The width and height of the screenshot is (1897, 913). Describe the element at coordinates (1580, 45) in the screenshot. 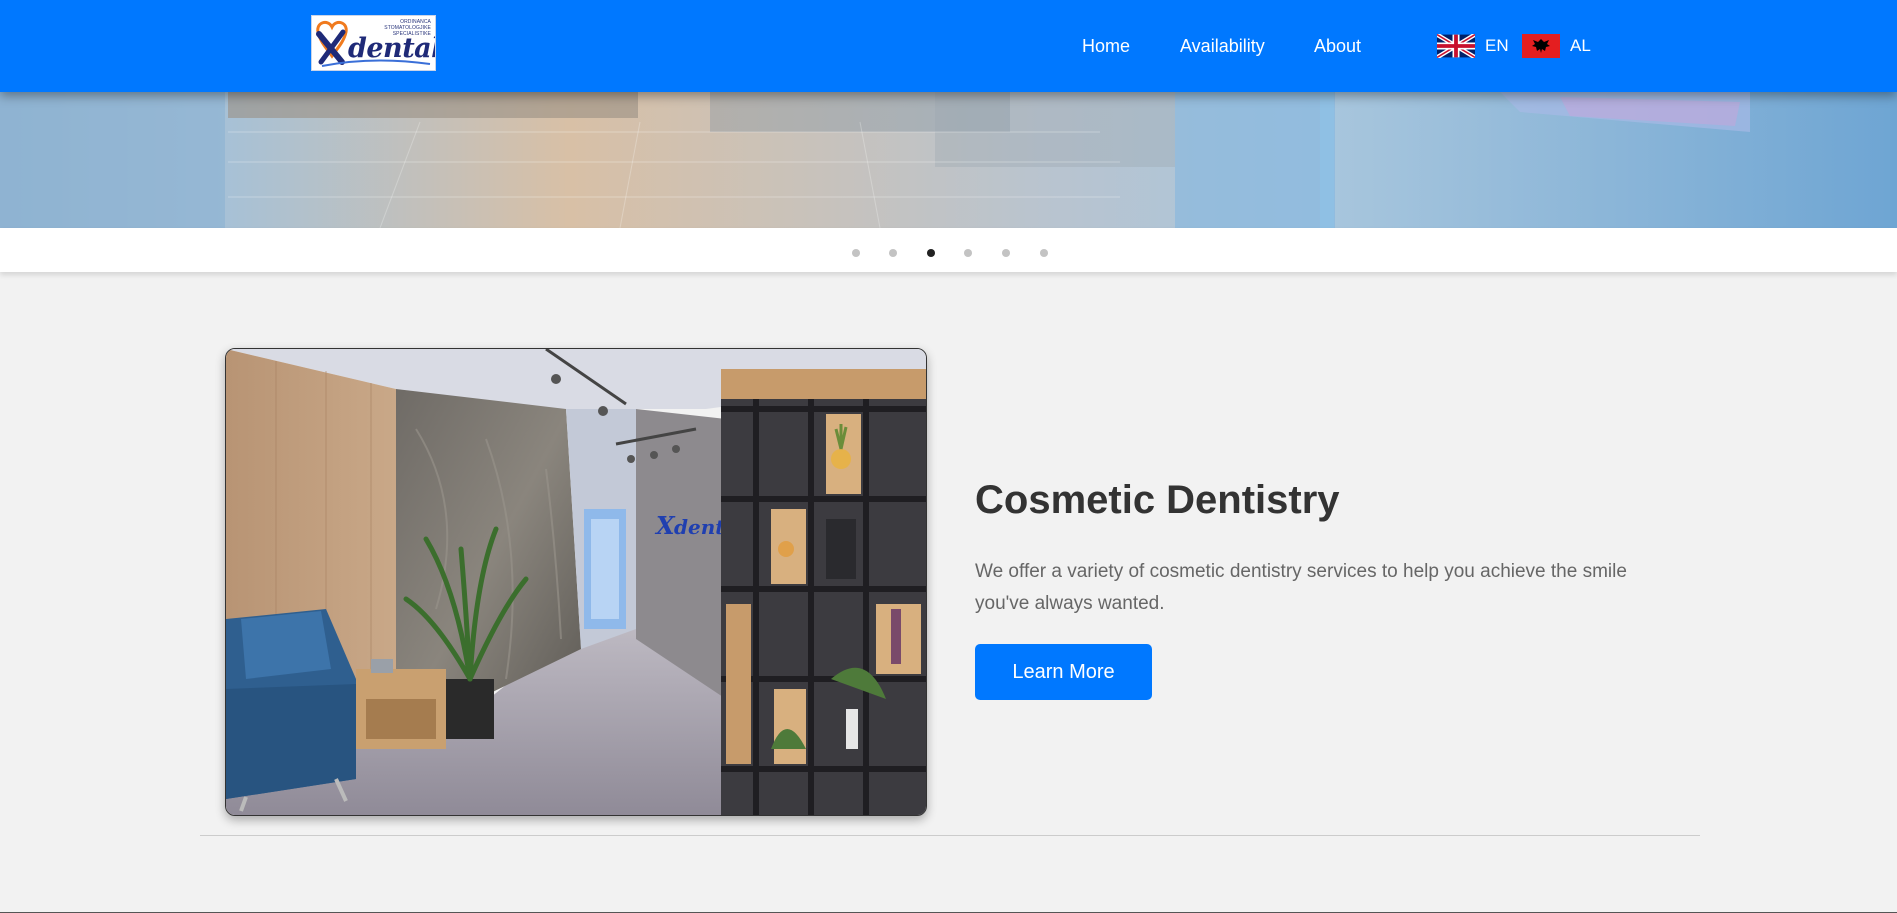

I see `language-al-label: AL` at that location.